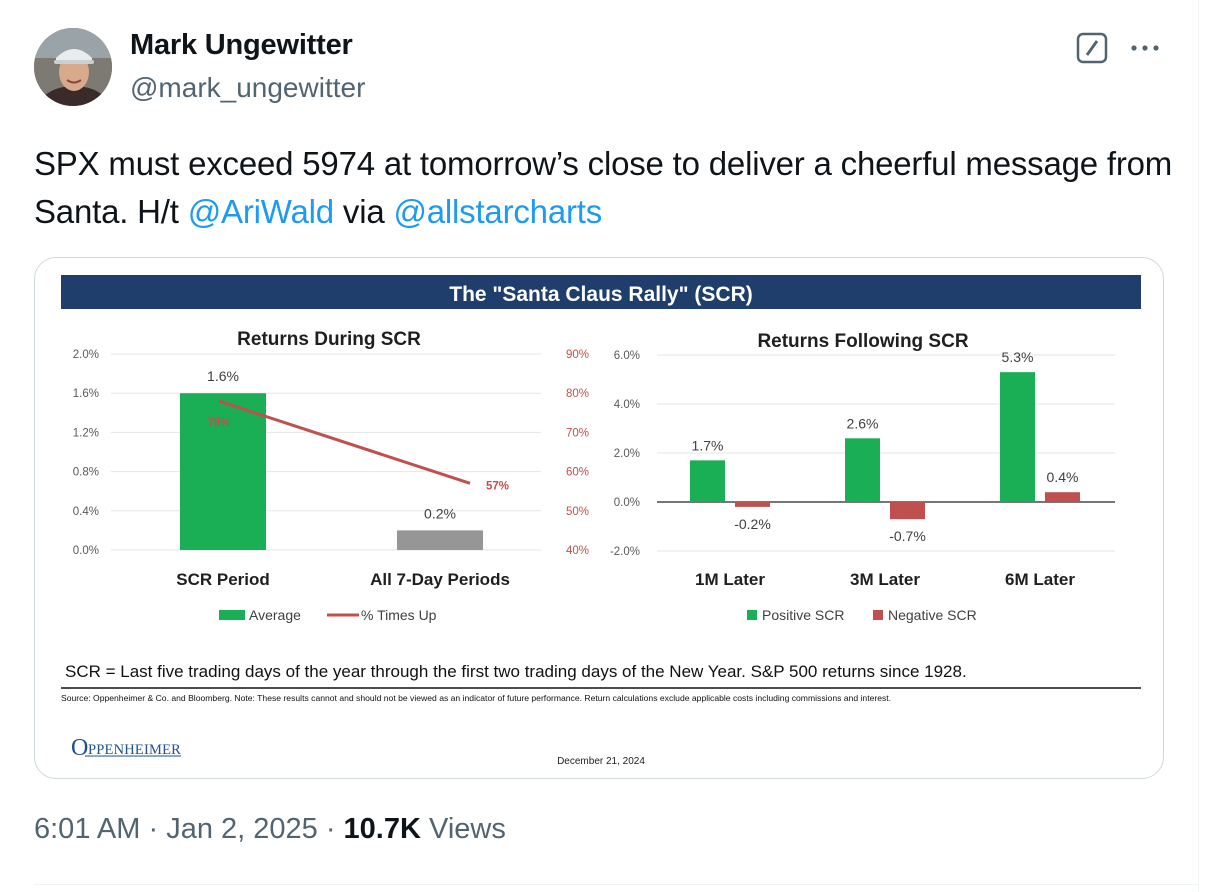 The width and height of the screenshot is (1206, 892). I want to click on legend-swatch-positive, so click(752, 615).